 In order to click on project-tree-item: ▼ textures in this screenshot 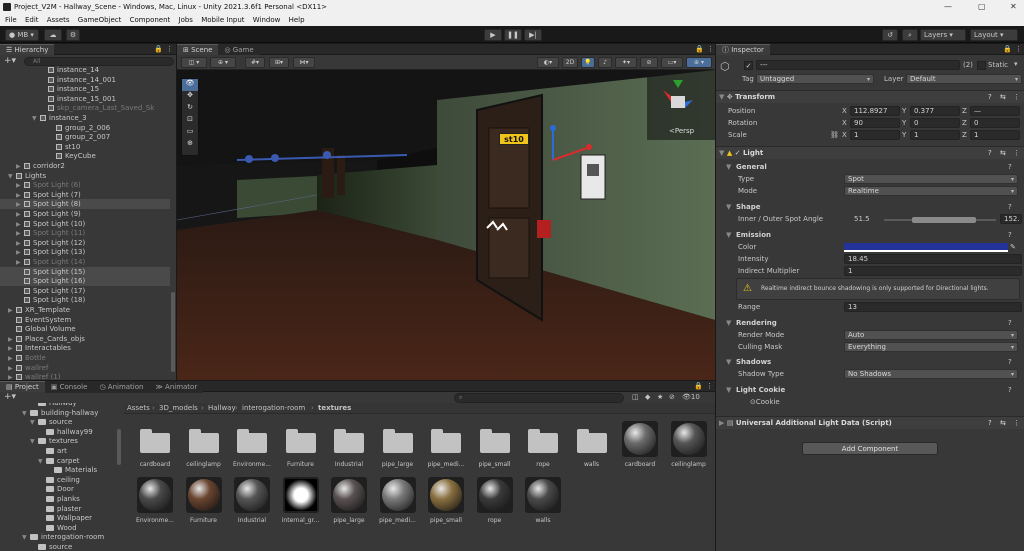, I will do `click(60, 441)`.